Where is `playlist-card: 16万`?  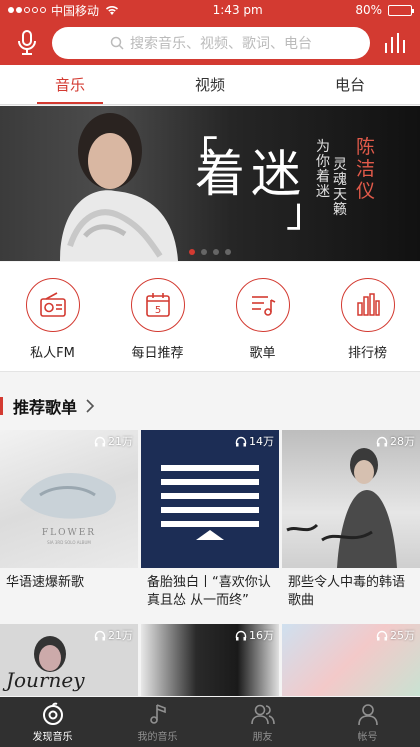 playlist-card: 16万 is located at coordinates (210, 664).